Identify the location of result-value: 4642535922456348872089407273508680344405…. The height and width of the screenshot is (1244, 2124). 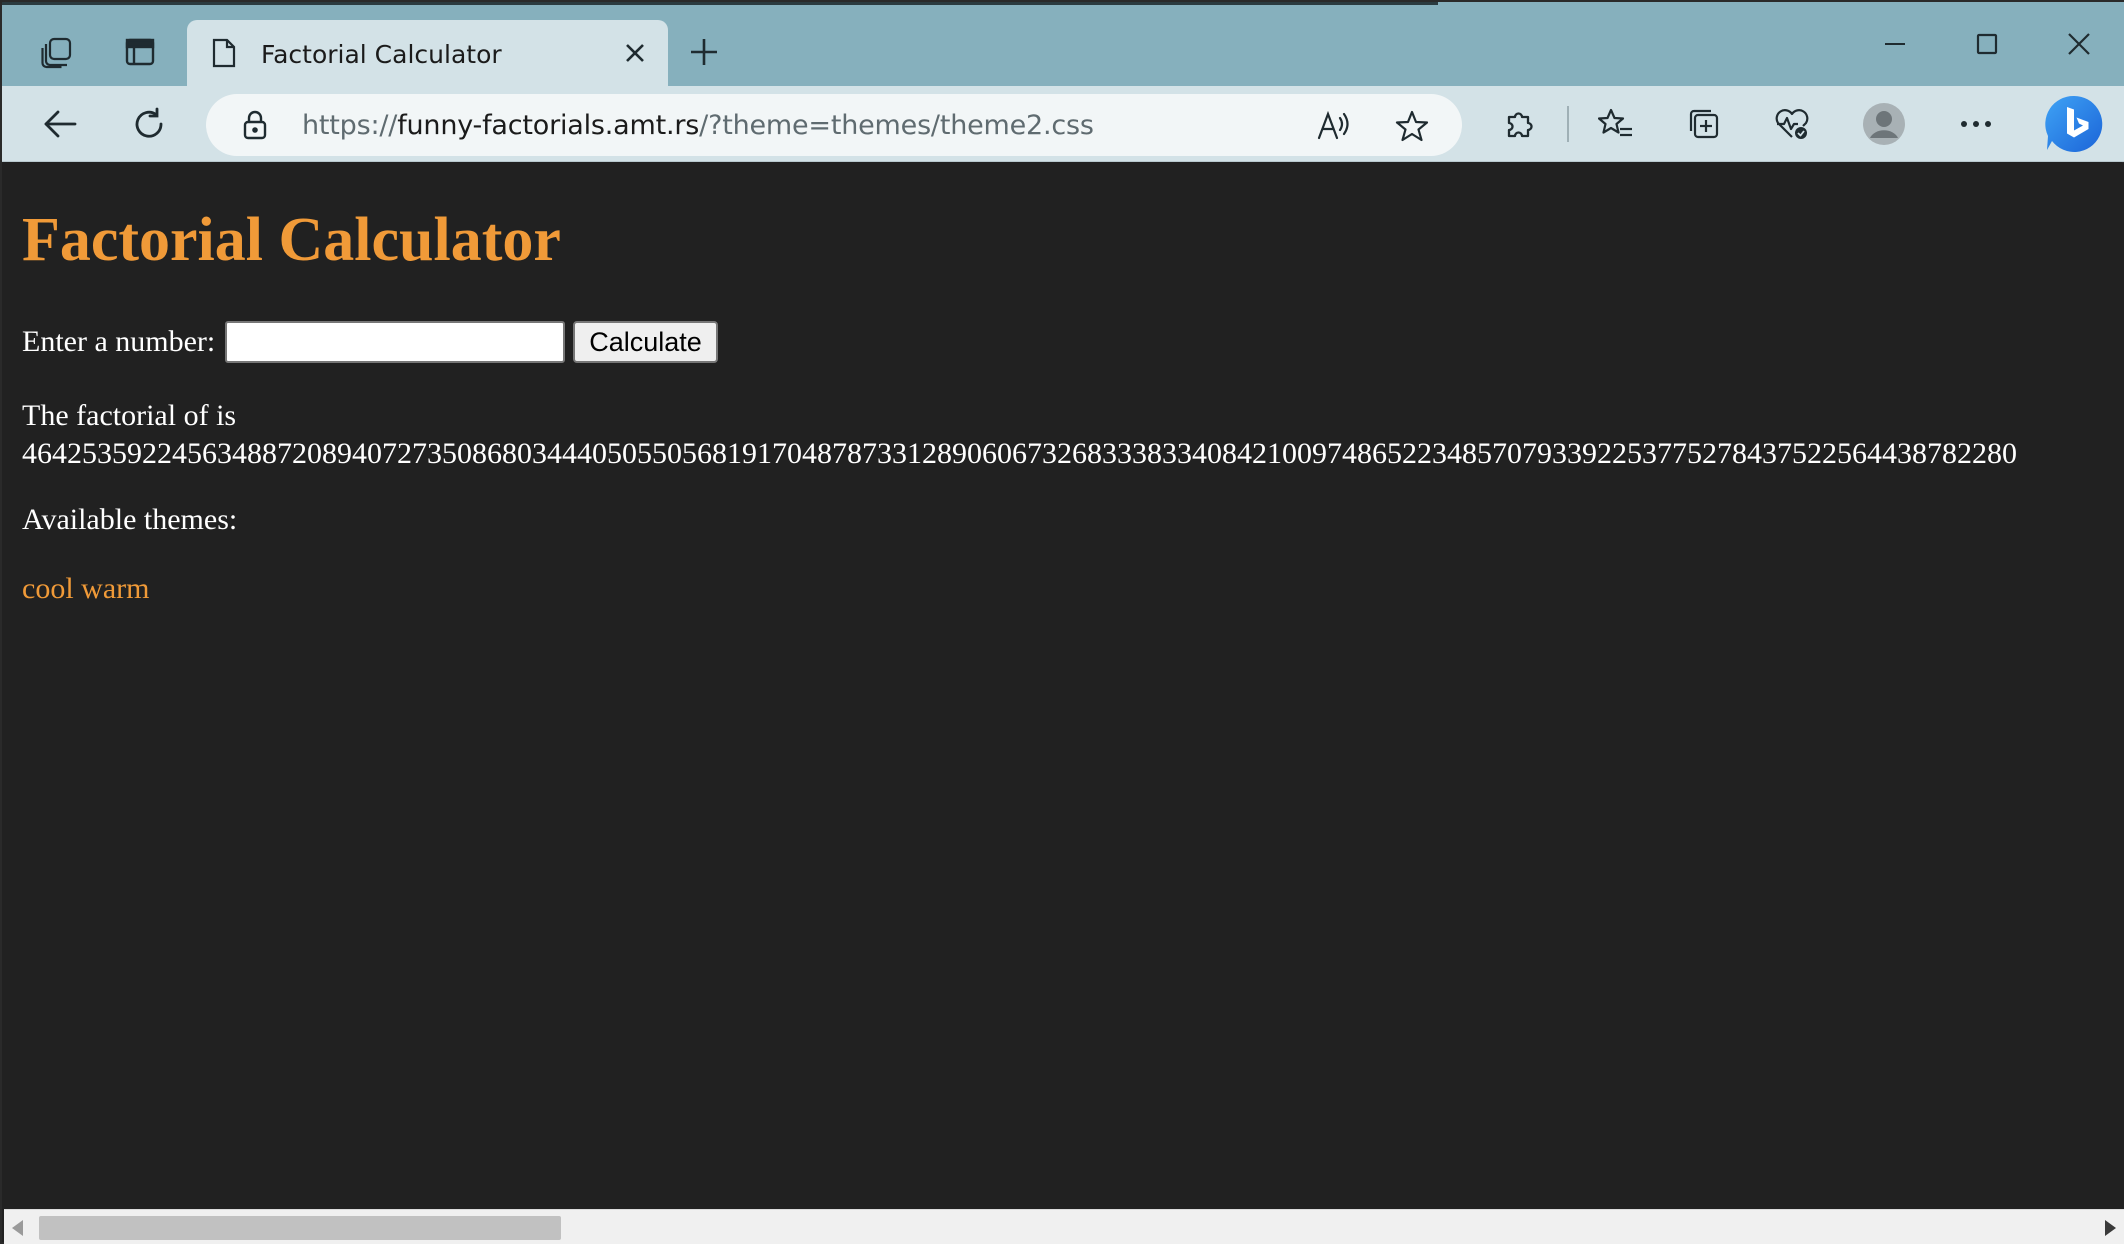
(1019, 453).